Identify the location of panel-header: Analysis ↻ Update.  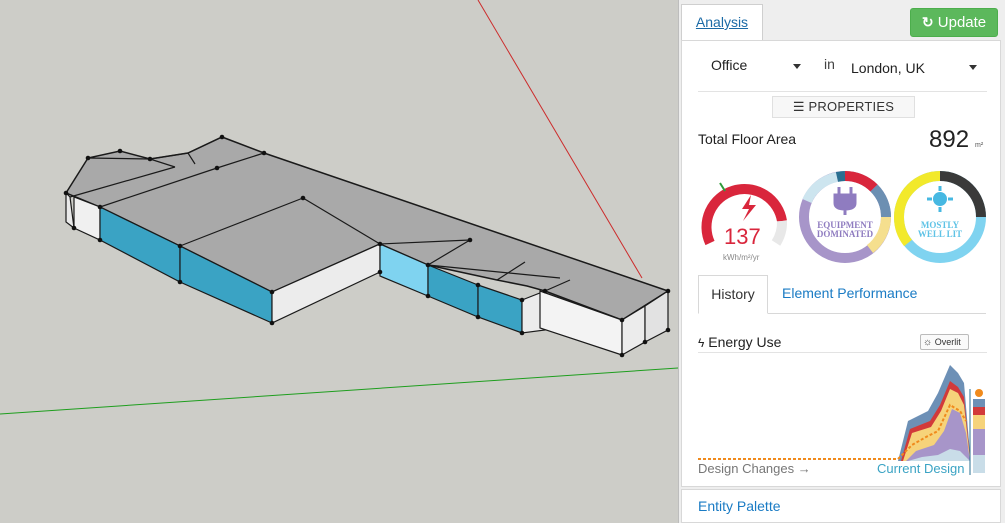
(842, 20).